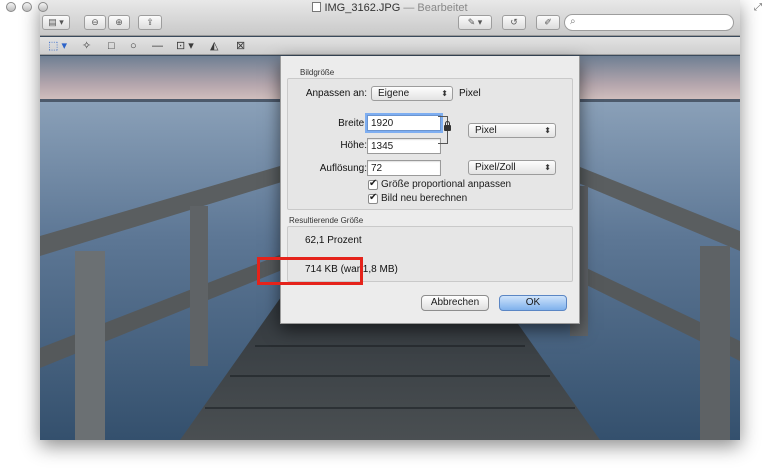 This screenshot has height=470, width=780. What do you see at coordinates (470, 93) in the screenshot?
I see `fit-unit-label: Pixel` at bounding box center [470, 93].